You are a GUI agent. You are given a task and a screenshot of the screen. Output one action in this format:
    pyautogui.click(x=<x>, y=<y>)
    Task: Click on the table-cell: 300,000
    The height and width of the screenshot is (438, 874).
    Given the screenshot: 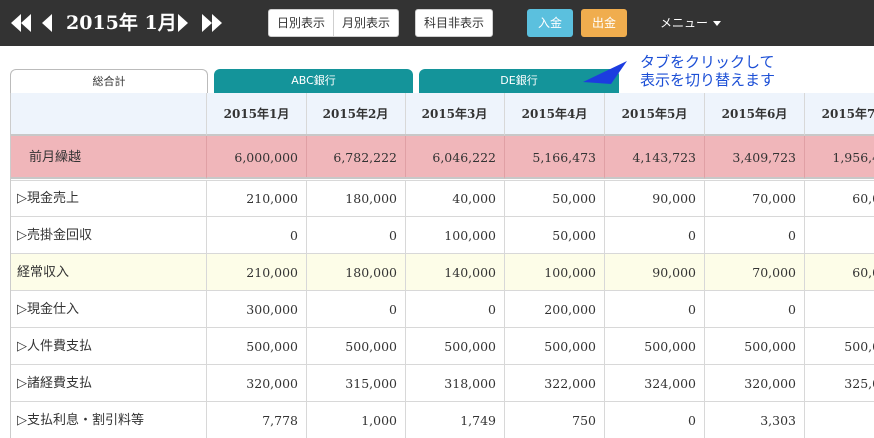 What is the action you would take?
    pyautogui.click(x=257, y=309)
    